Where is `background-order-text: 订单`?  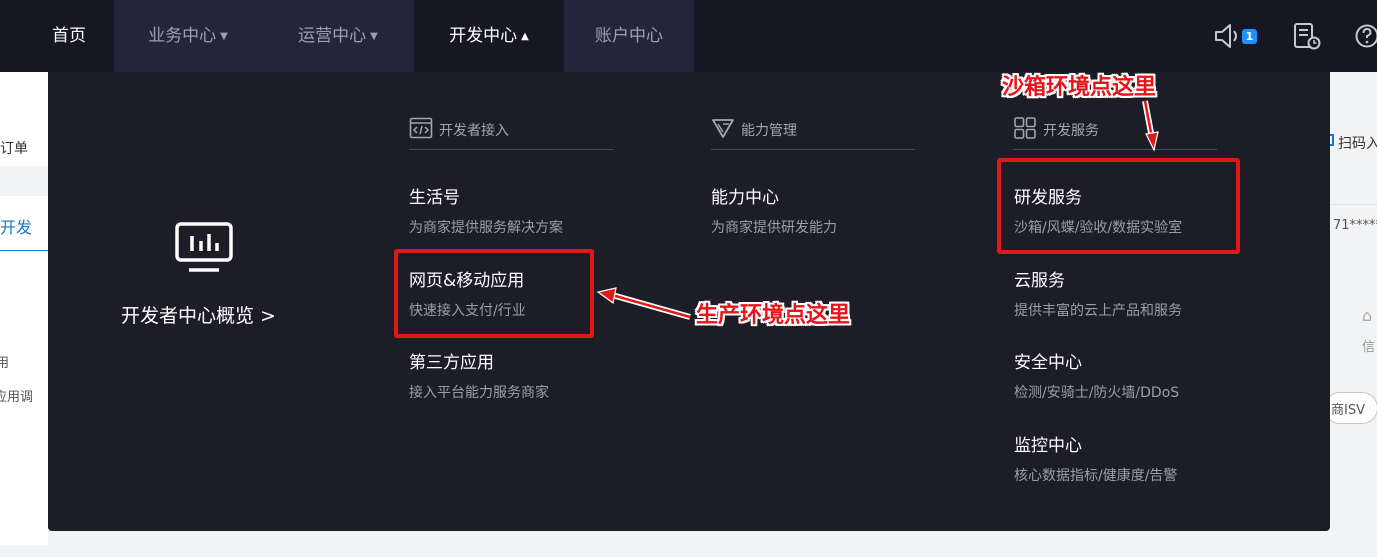
background-order-text: 订单 is located at coordinates (14, 149).